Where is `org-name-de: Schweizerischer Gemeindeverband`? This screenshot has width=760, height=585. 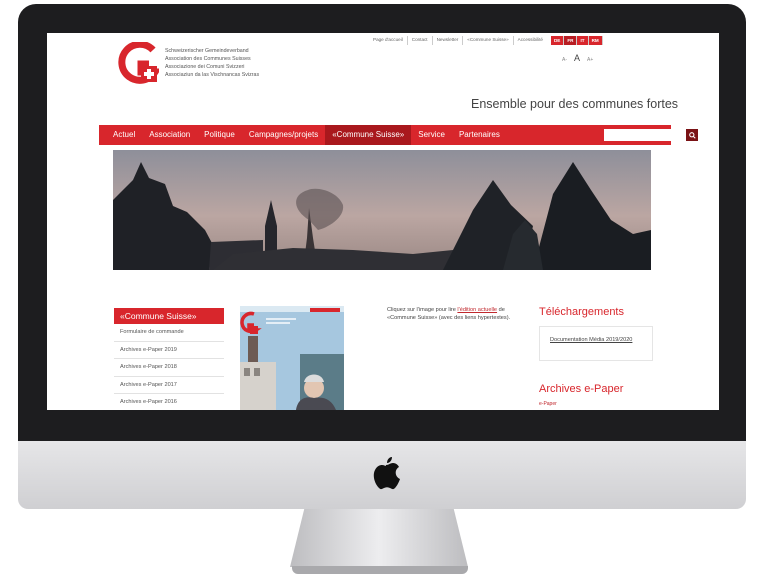
org-name-de: Schweizerischer Gemeindeverband is located at coordinates (207, 51).